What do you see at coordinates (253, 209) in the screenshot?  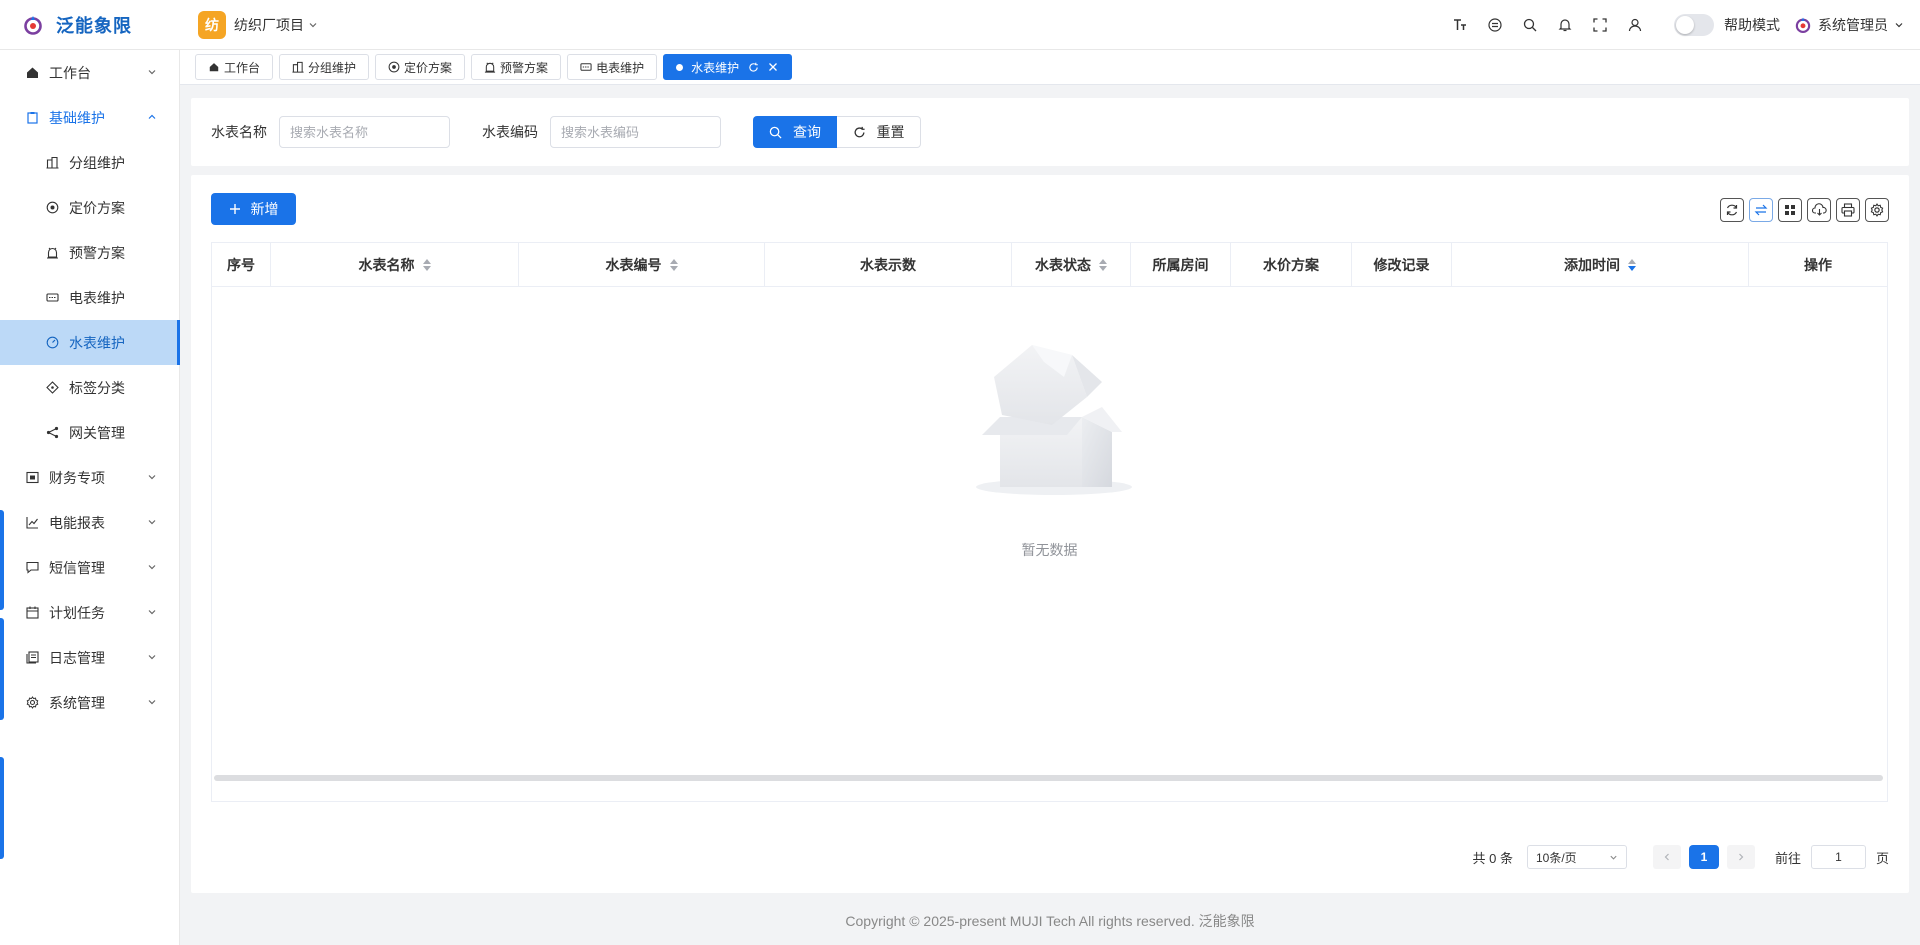 I see `add-button: 新增` at bounding box center [253, 209].